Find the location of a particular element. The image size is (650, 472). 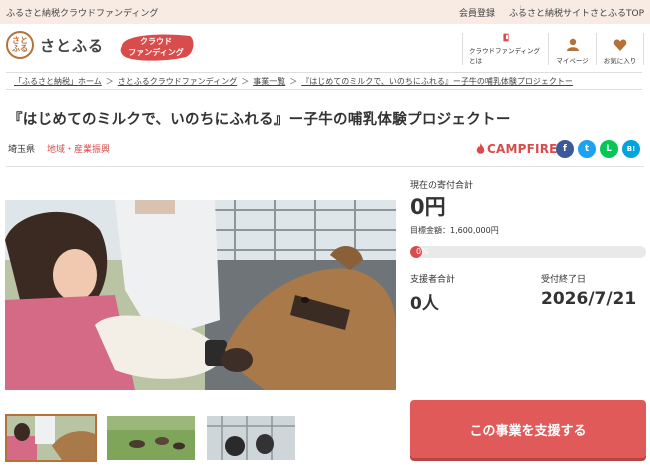

badge-line2: ファンディング is located at coordinates (156, 52).